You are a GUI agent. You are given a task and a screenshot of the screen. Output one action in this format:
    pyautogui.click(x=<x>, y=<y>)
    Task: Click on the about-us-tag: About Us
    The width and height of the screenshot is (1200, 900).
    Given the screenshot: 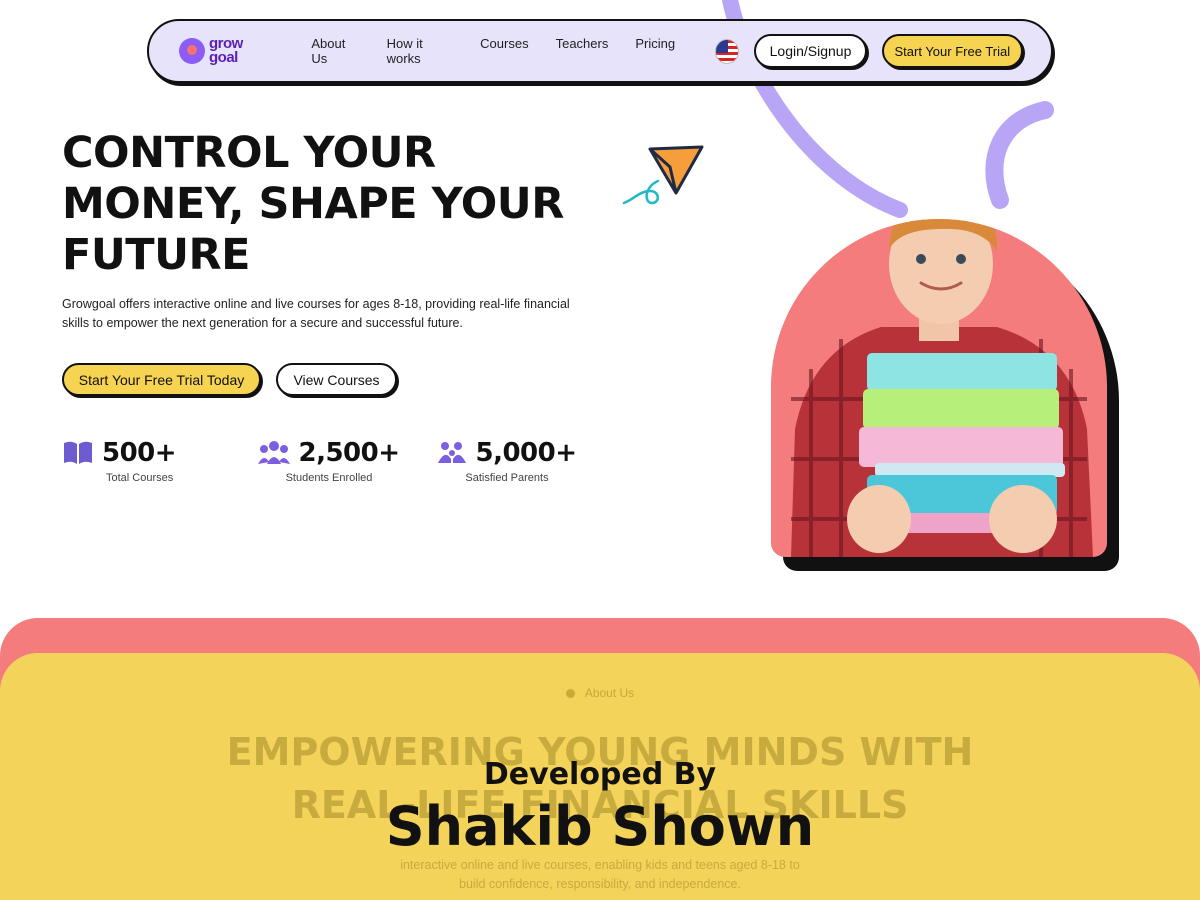 What is the action you would take?
    pyautogui.click(x=600, y=693)
    